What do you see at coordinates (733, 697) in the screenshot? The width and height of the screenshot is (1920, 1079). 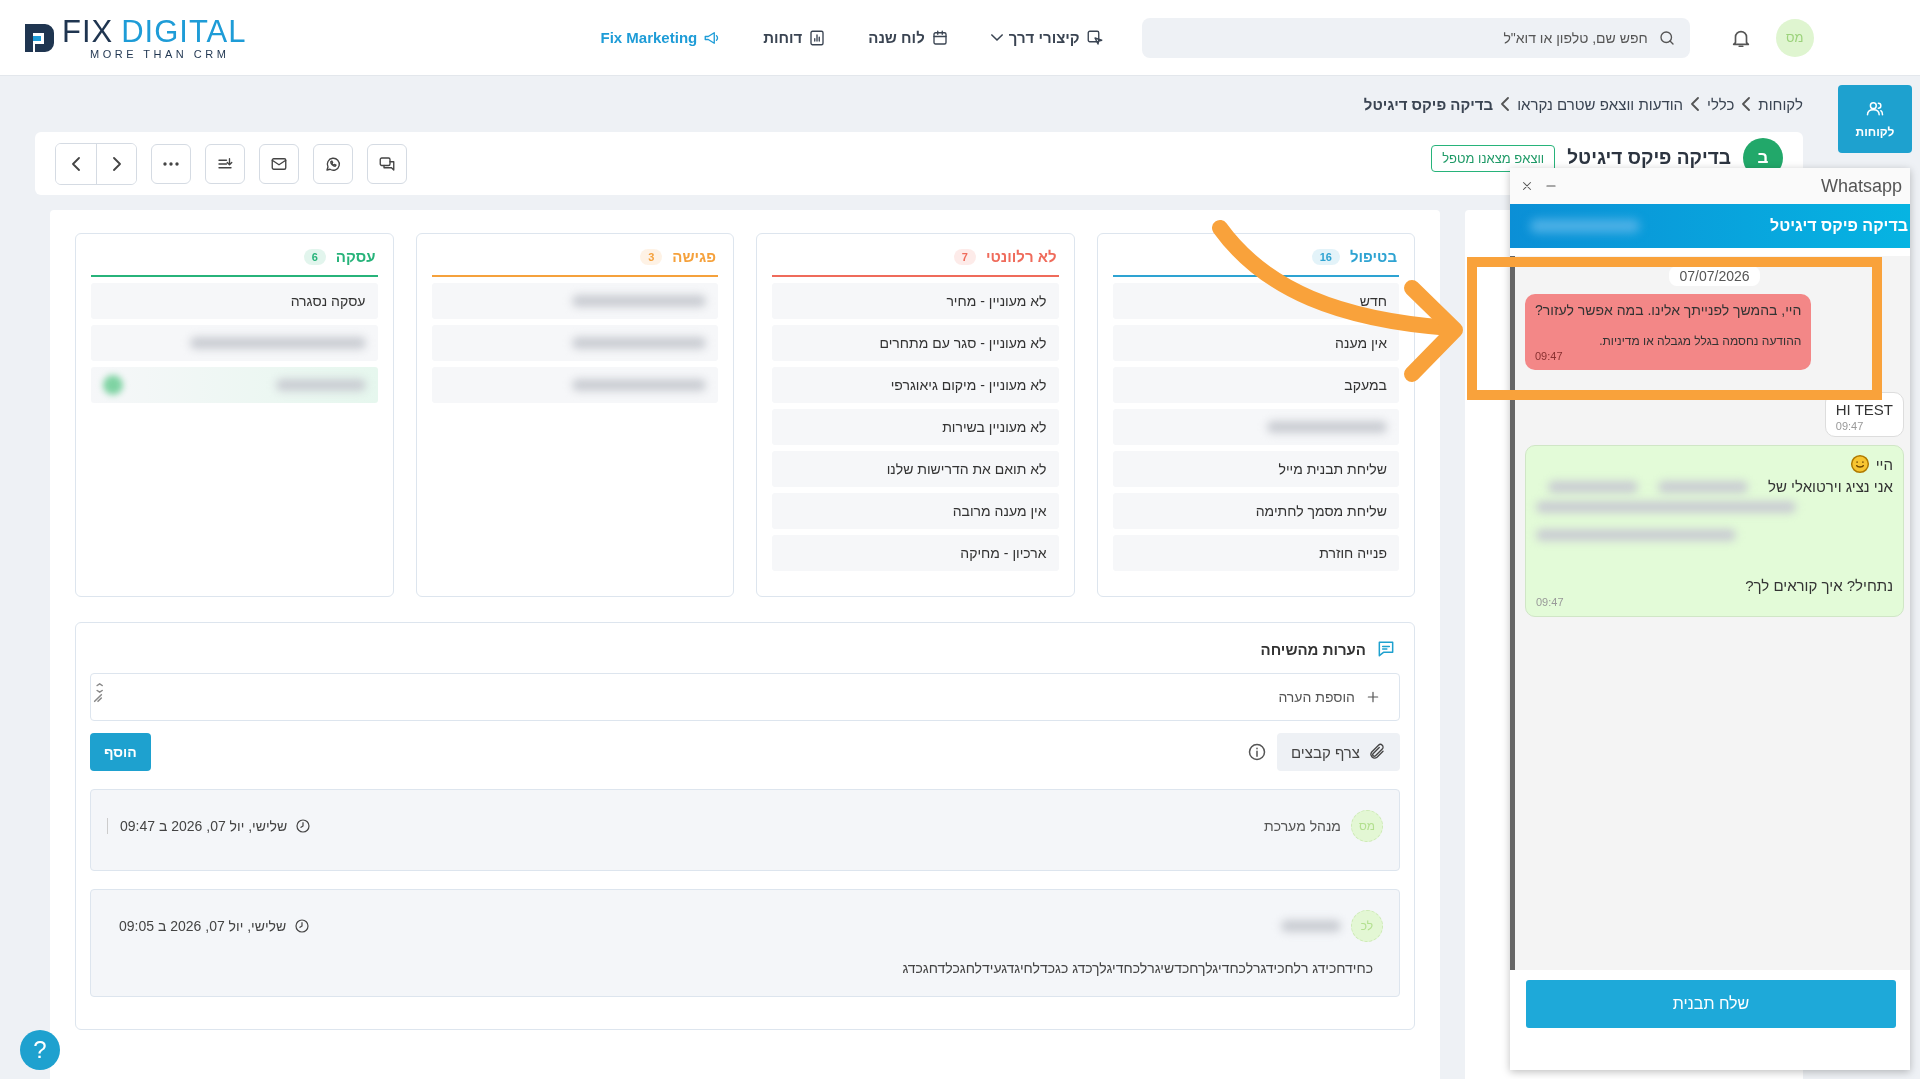 I see `note-input: הוספת הערה` at bounding box center [733, 697].